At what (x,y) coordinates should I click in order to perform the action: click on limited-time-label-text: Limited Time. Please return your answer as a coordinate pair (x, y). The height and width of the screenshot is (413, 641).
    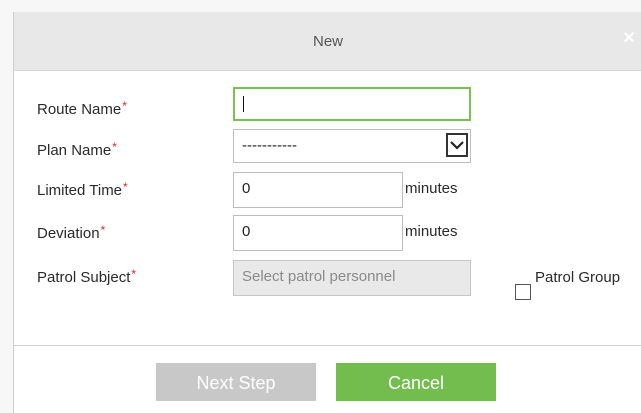
    Looking at the image, I should click on (80, 190).